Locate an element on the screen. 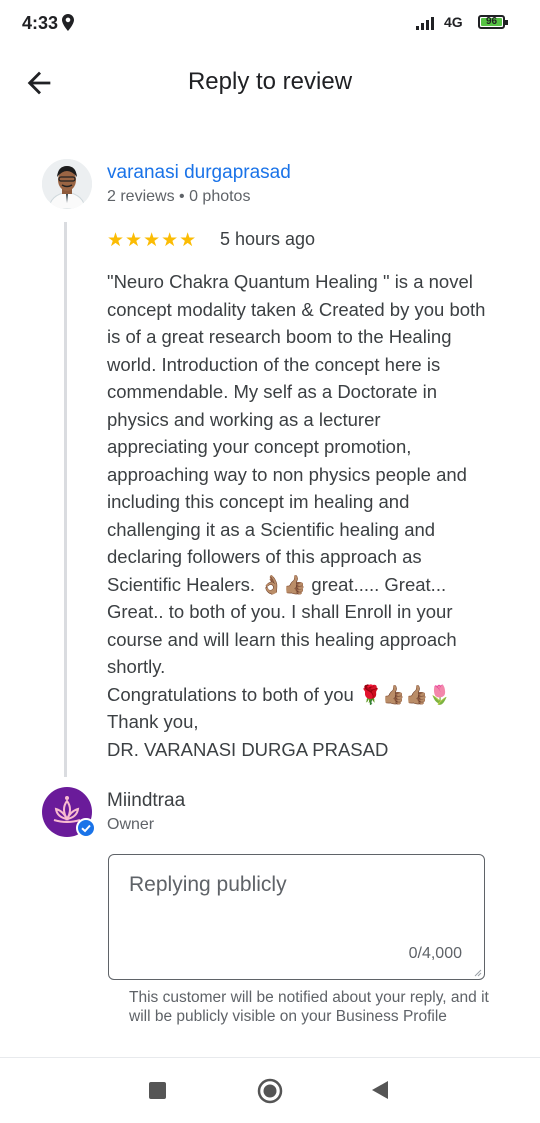 Image resolution: width=540 pixels, height=1123 pixels. review-line: Congratulations to both of you 🌹👍🏽👍🏽🌷 is located at coordinates (279, 694).